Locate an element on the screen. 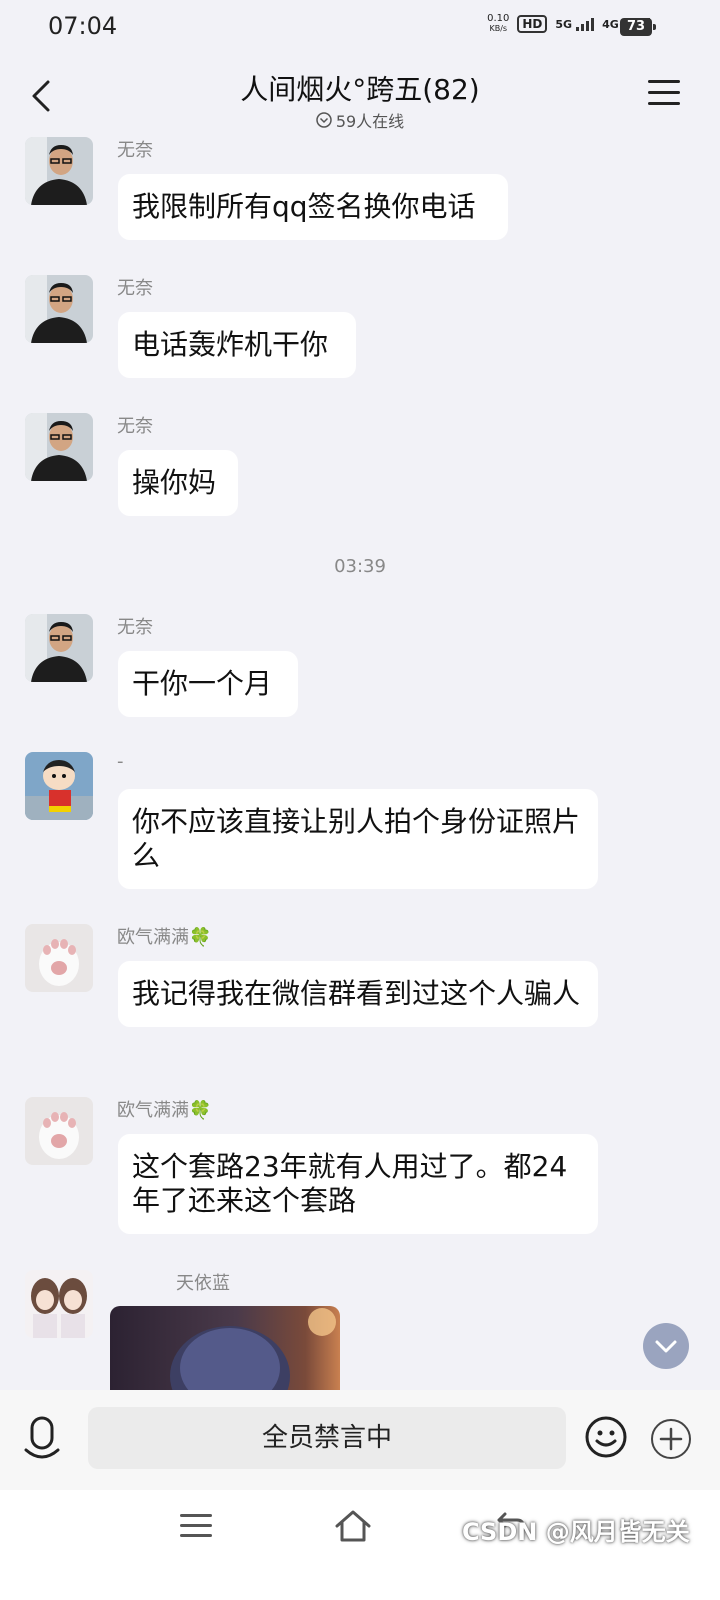  online-count: 59人在线 is located at coordinates (360, 120).